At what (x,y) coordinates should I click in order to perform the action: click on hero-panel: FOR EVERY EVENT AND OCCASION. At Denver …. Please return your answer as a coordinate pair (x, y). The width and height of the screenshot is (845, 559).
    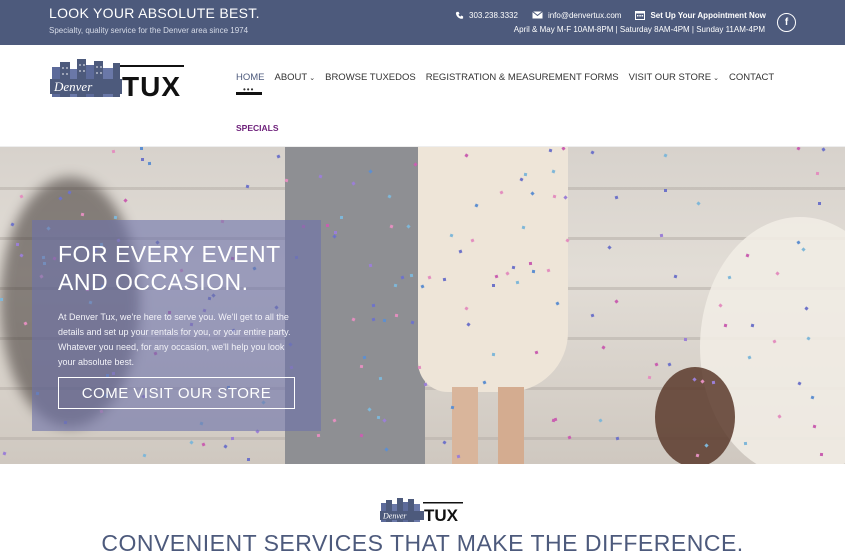
    Looking at the image, I should click on (176, 325).